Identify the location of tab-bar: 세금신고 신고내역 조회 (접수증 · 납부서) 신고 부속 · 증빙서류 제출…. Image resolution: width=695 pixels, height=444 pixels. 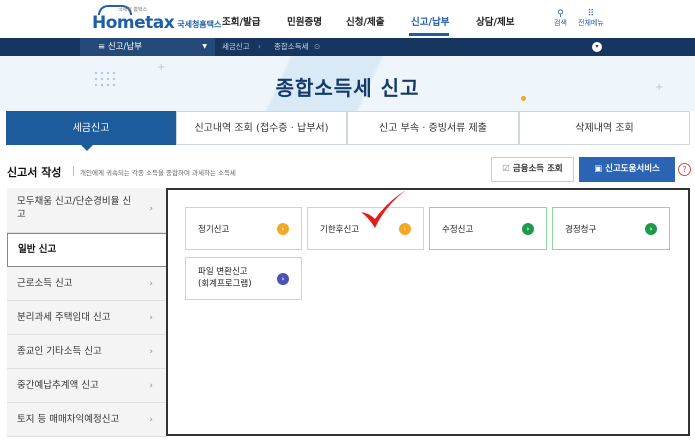
(348, 128).